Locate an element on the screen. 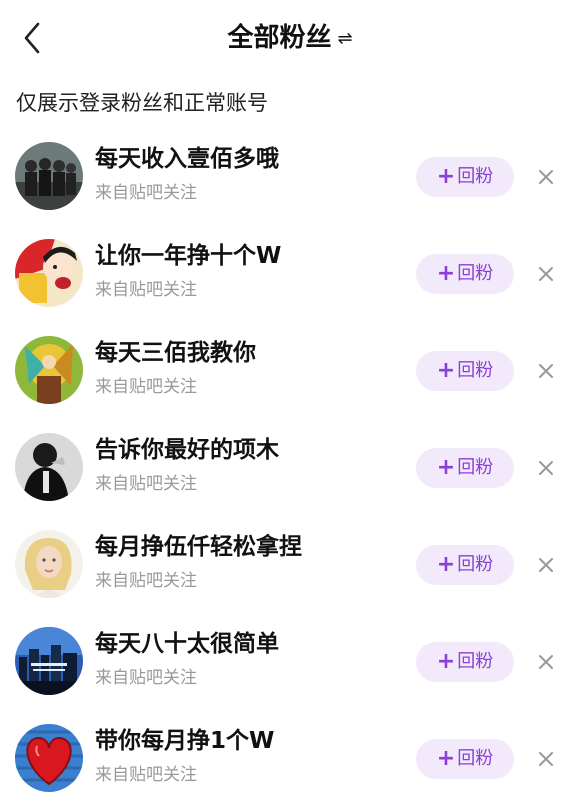 This screenshot has height=807, width=580. follower-name: 带你每月挣1个W is located at coordinates (184, 741).